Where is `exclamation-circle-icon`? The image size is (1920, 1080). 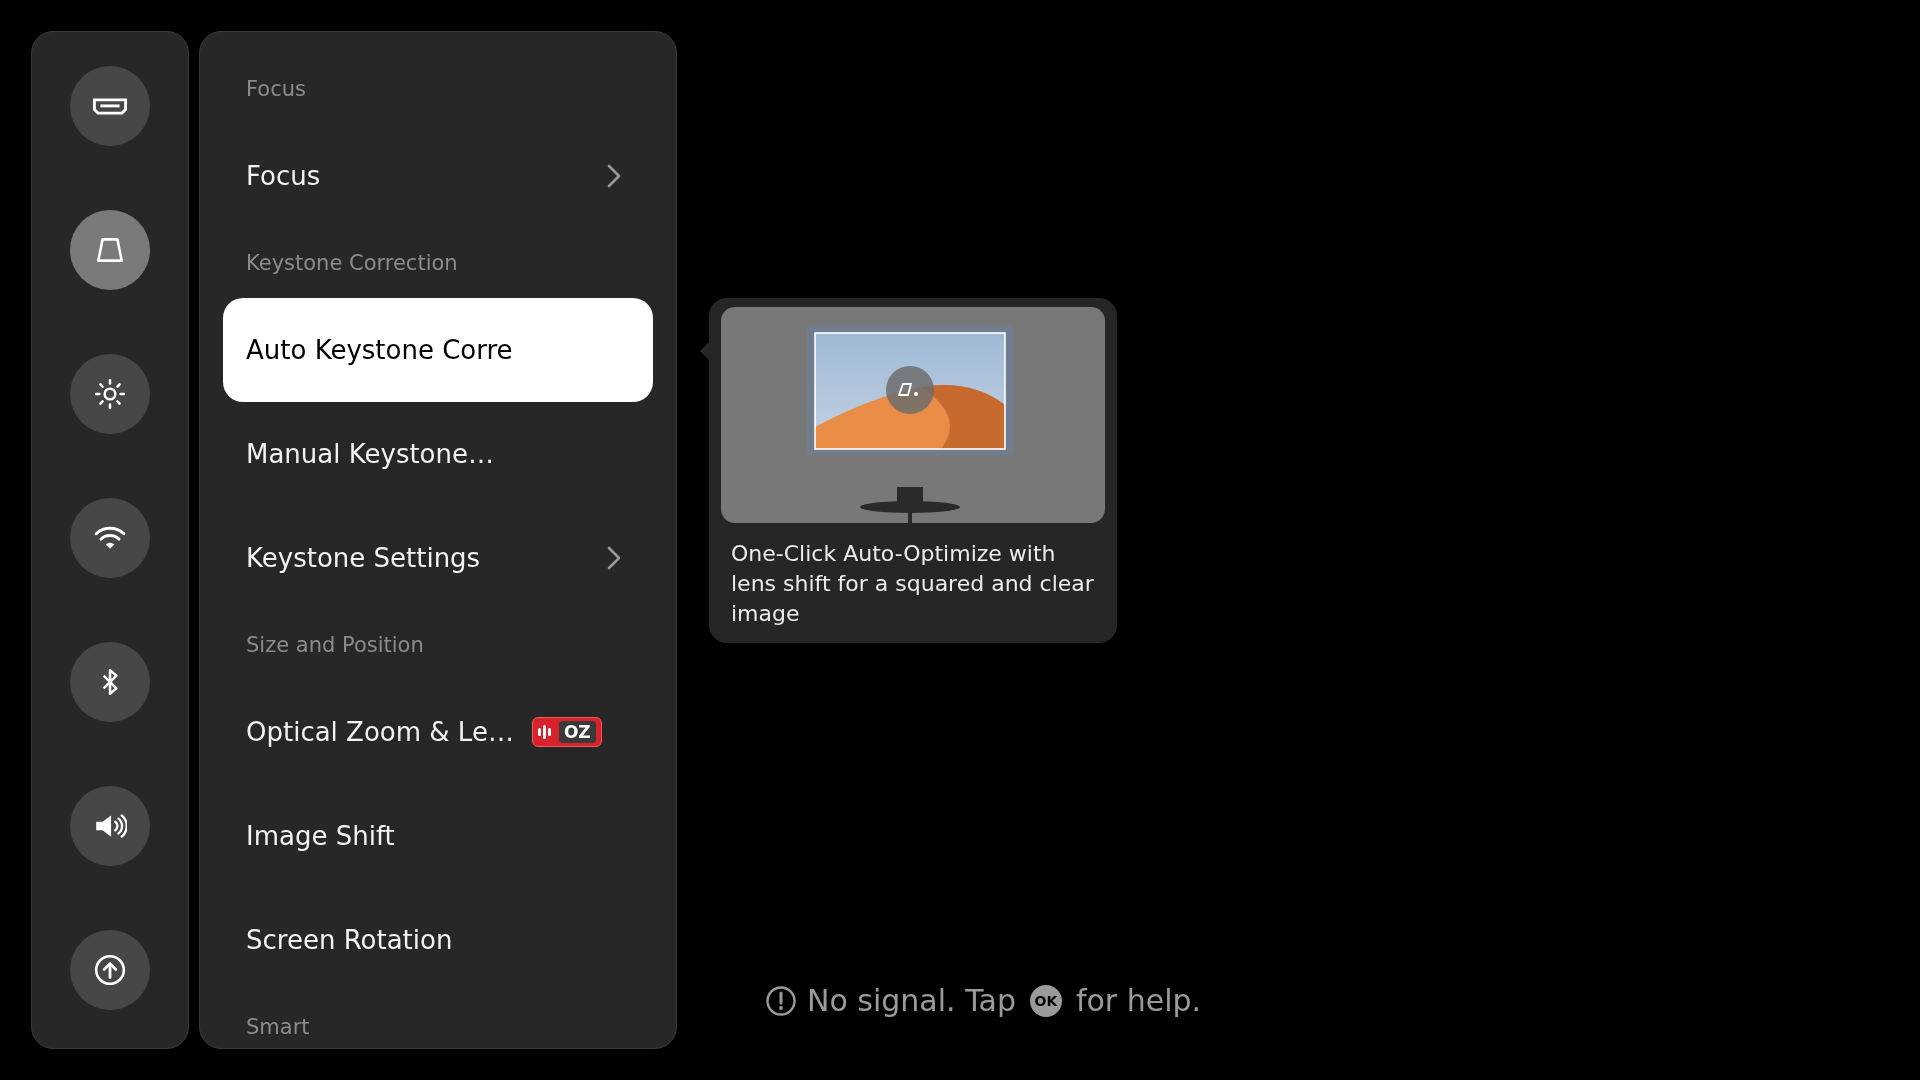 exclamation-circle-icon is located at coordinates (781, 1000).